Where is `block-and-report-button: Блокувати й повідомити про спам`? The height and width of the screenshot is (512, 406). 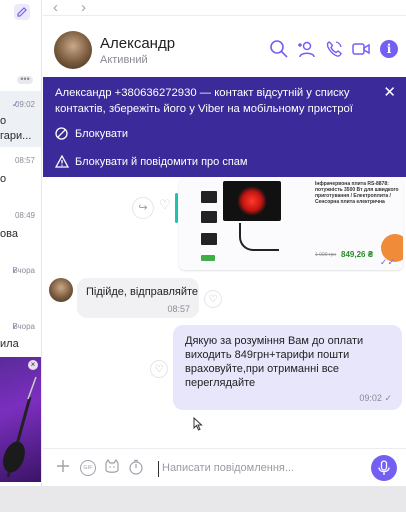 block-and-report-button: Блокувати й повідомити про спам is located at coordinates (170, 162).